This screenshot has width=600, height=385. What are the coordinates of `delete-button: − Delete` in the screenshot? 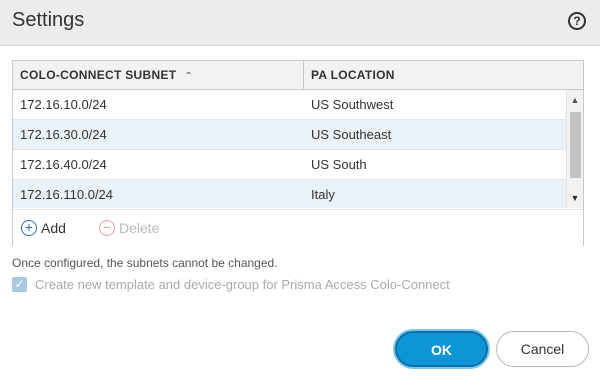 It's located at (129, 228).